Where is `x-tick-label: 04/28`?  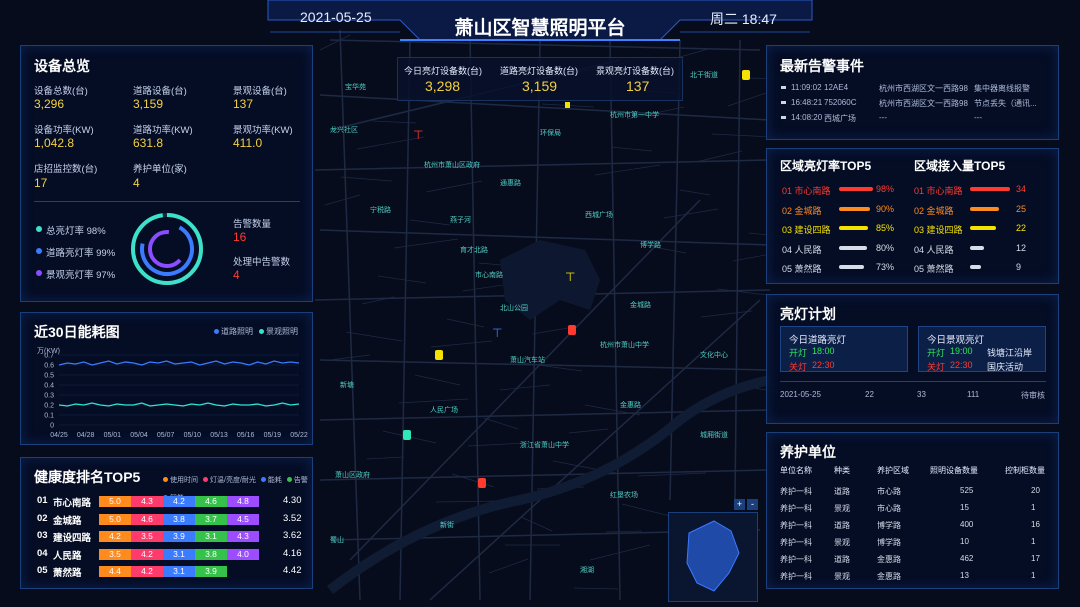 x-tick-label: 04/28 is located at coordinates (86, 435).